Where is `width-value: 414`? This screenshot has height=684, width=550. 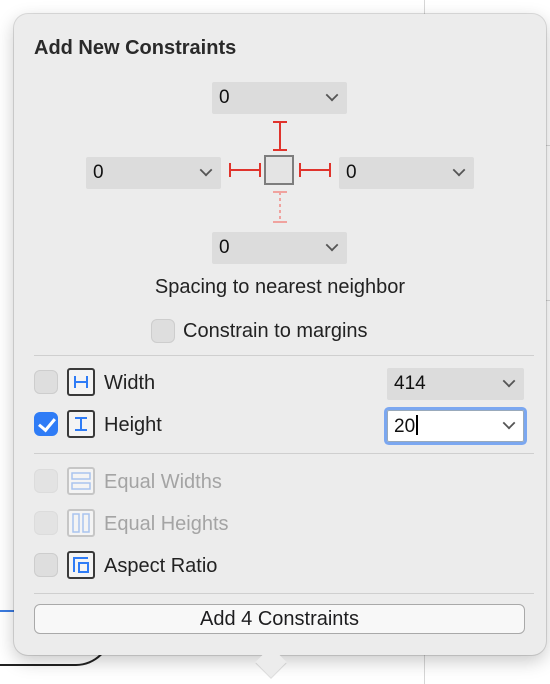 width-value: 414 is located at coordinates (410, 383).